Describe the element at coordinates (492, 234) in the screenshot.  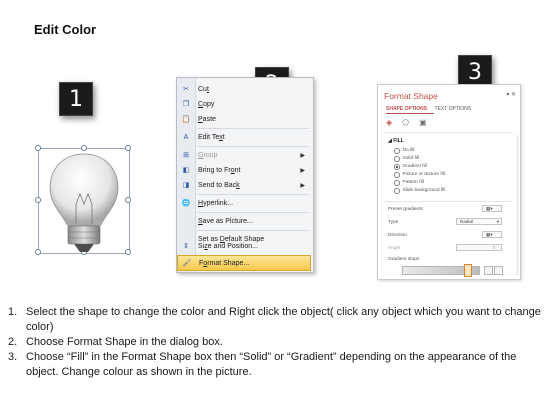
I see `direction-dropdown: ▦▾` at that location.